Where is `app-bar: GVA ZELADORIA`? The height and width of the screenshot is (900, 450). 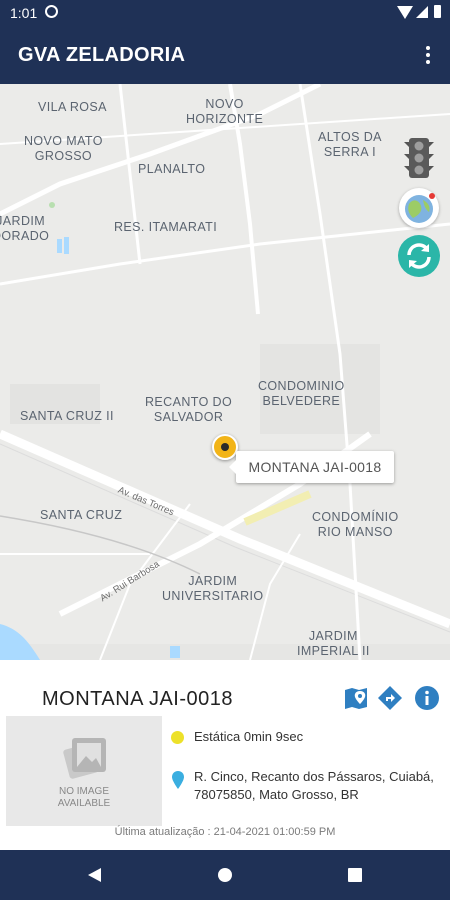
app-bar: GVA ZELADORIA is located at coordinates (225, 55).